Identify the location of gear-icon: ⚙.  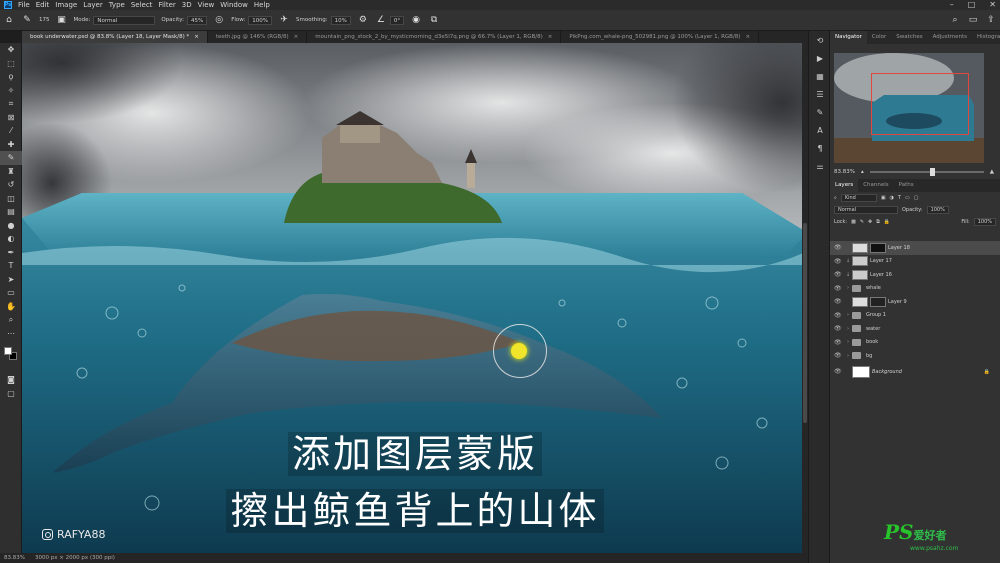
(363, 20).